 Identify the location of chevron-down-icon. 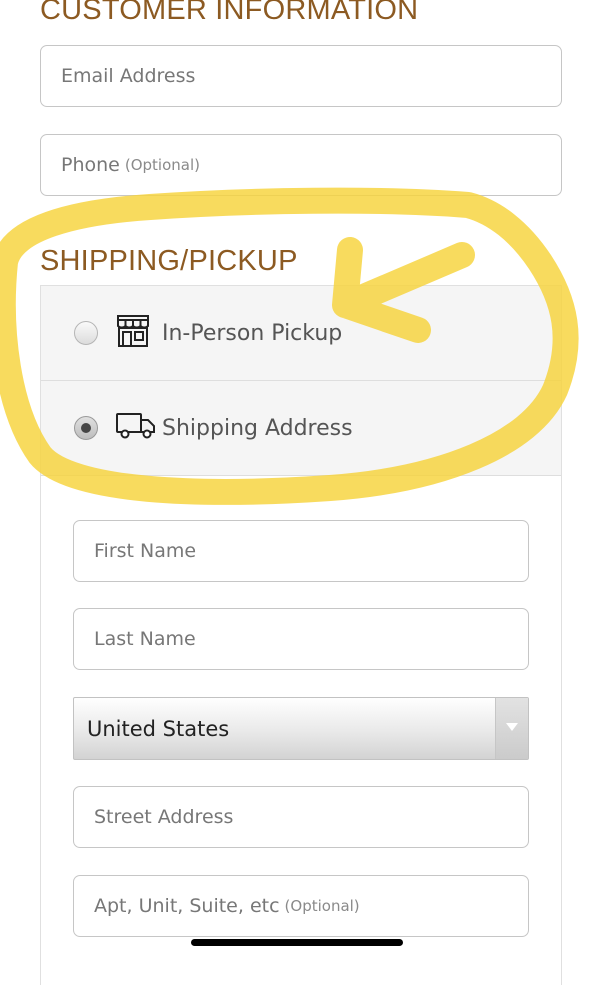
(511, 728).